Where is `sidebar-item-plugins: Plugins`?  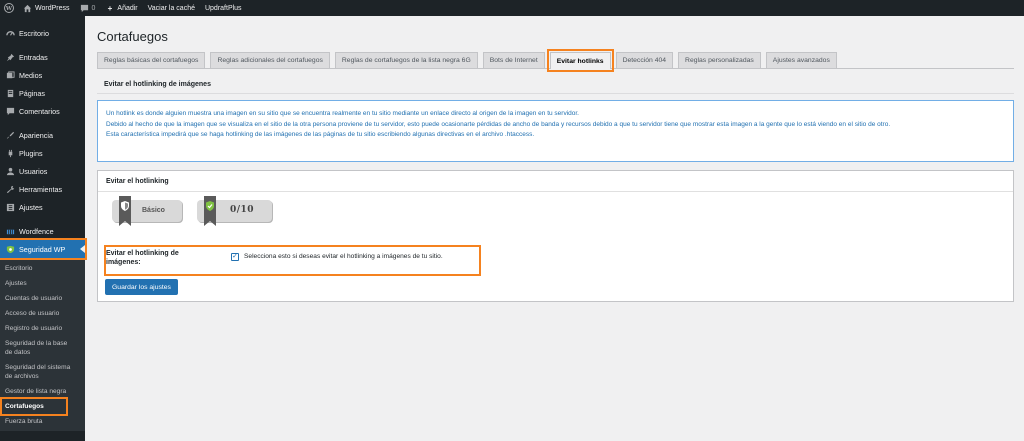 sidebar-item-plugins: Plugins is located at coordinates (42, 153).